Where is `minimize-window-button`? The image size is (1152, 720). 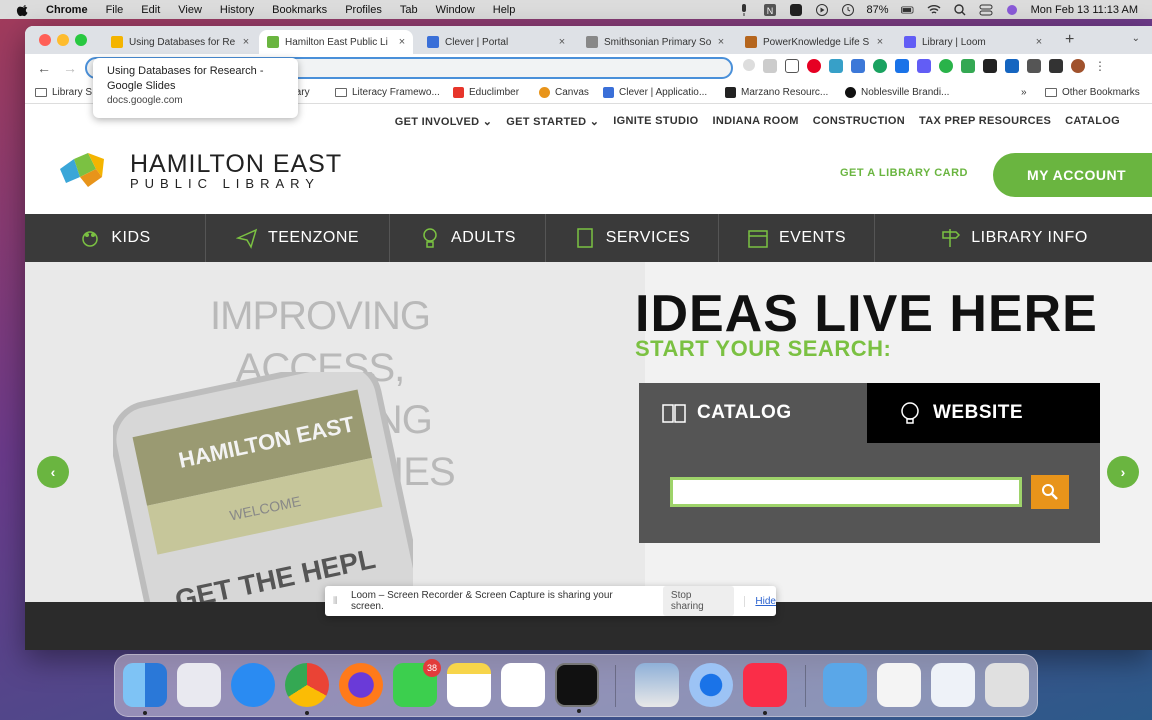 minimize-window-button is located at coordinates (63, 40).